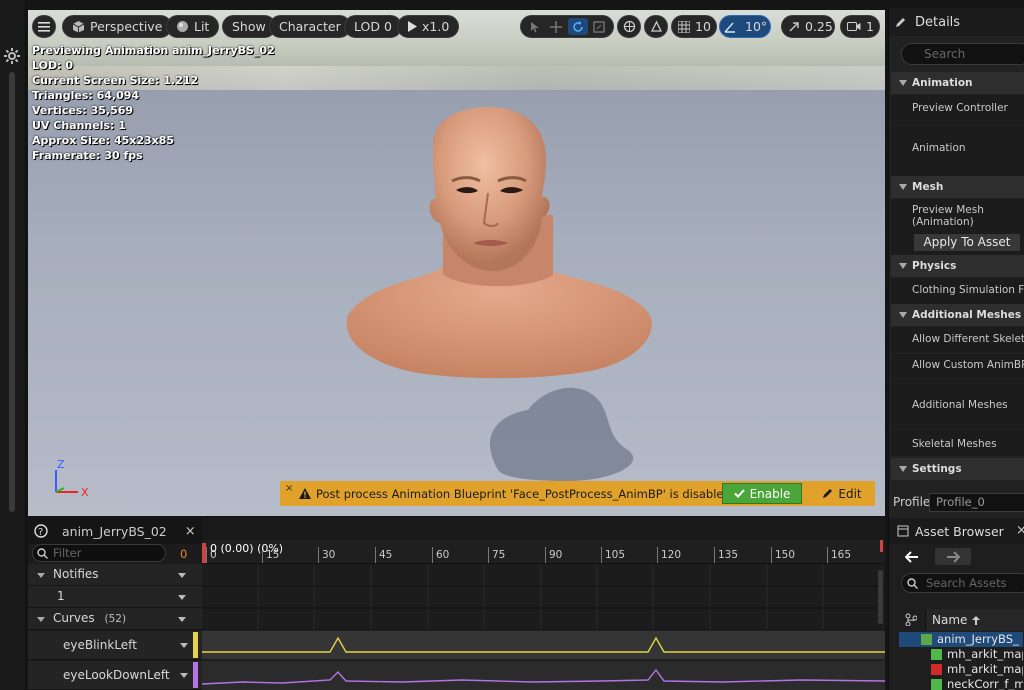 Image resolution: width=1024 pixels, height=690 pixels. I want to click on grid-snap-button: 10, so click(694, 26).